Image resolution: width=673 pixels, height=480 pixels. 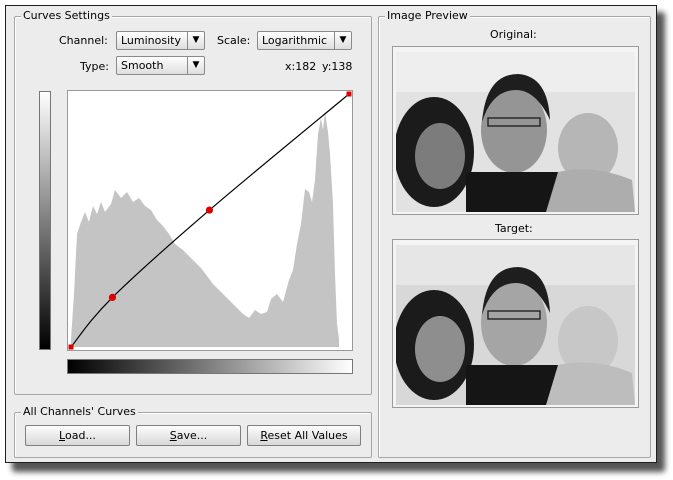 I want to click on original-photo, so click(x=515, y=132).